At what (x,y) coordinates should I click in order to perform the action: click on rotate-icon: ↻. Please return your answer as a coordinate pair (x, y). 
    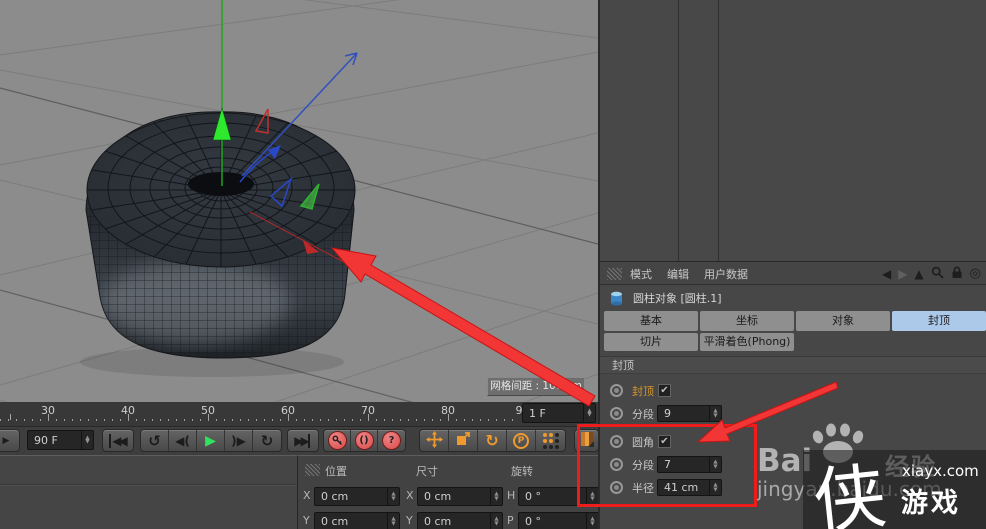
    Looking at the image, I should click on (492, 440).